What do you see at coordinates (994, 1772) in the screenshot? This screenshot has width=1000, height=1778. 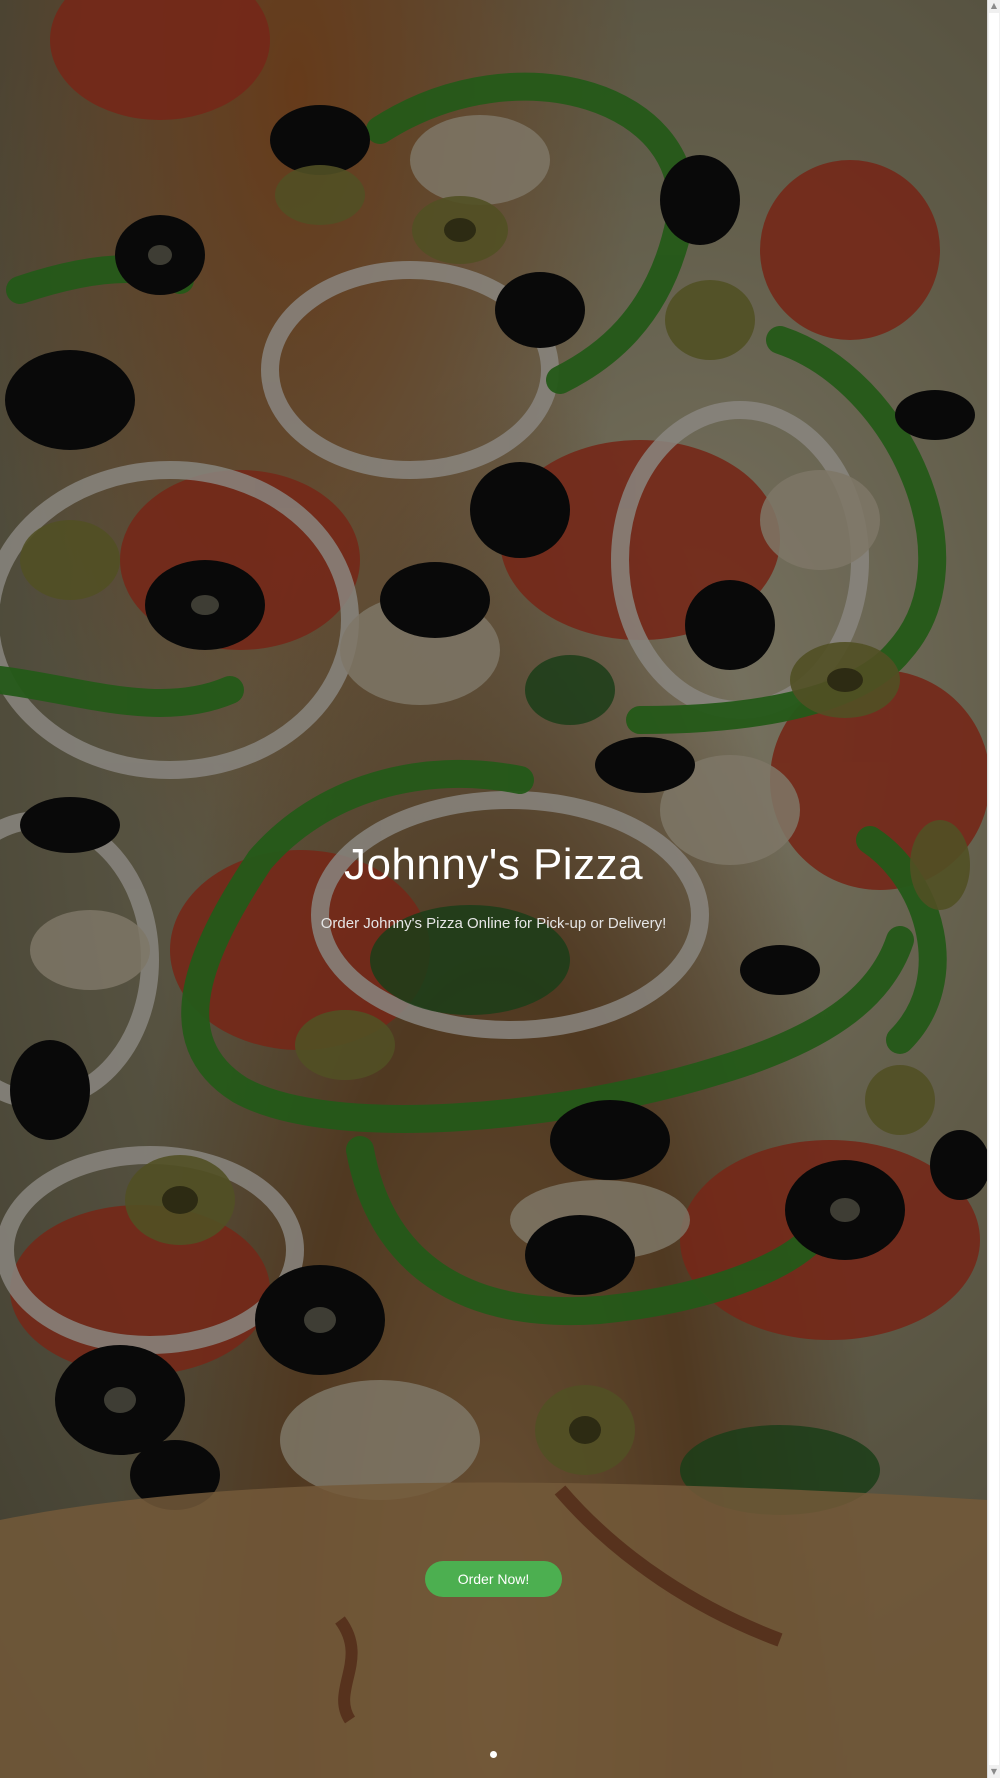 I see `triangle-down-icon: ▼` at bounding box center [994, 1772].